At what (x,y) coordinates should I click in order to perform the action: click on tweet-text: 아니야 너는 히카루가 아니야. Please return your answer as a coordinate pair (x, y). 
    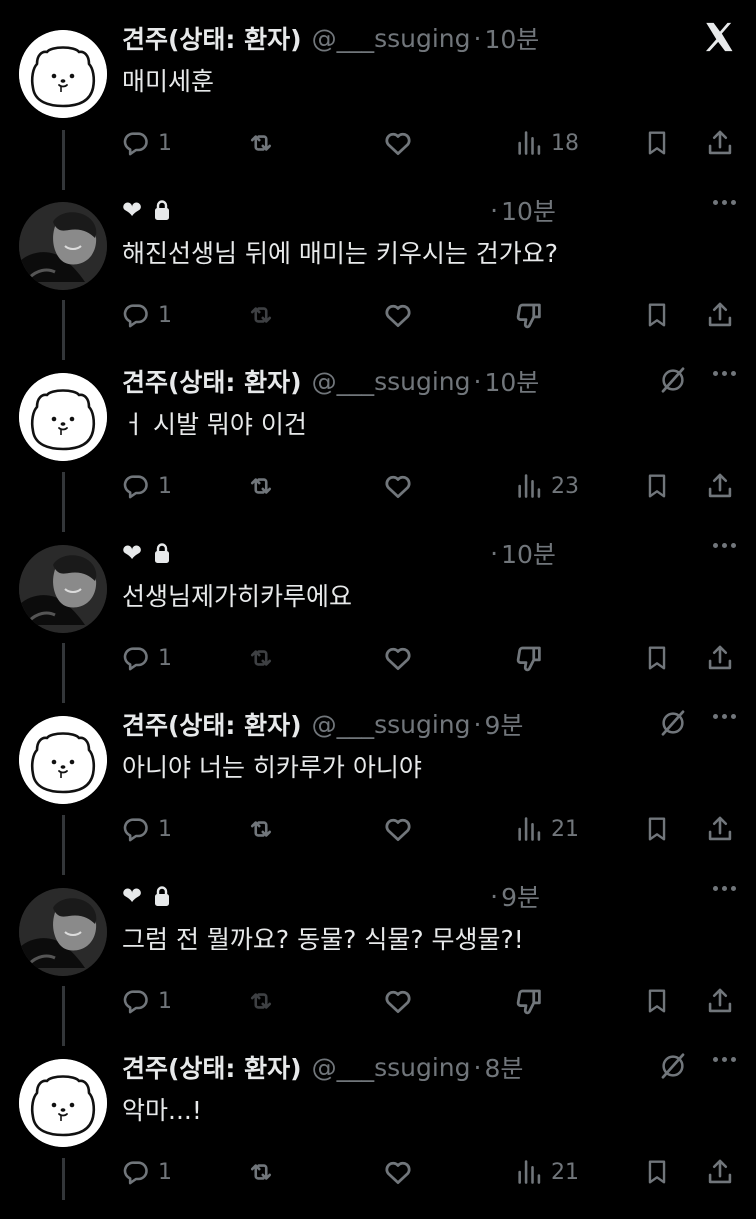
    Looking at the image, I should click on (272, 767).